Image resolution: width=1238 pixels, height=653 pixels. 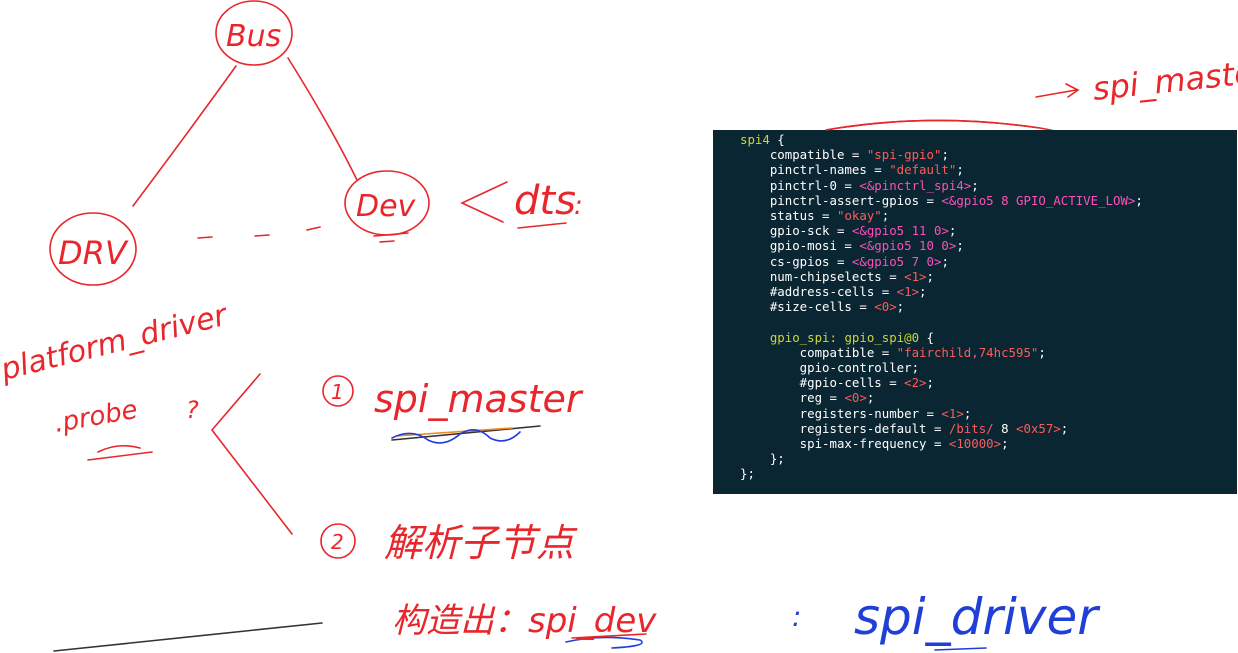 I want to click on code-line: status = "okay";, so click(x=814, y=215).